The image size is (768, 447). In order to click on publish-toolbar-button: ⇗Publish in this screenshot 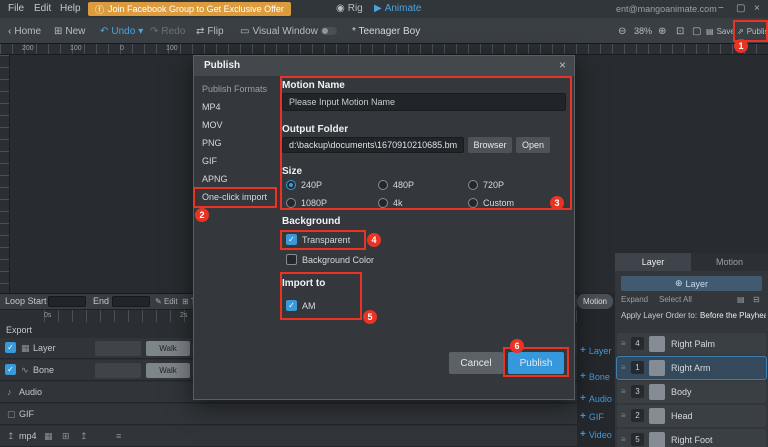, I will do `click(752, 31)`.